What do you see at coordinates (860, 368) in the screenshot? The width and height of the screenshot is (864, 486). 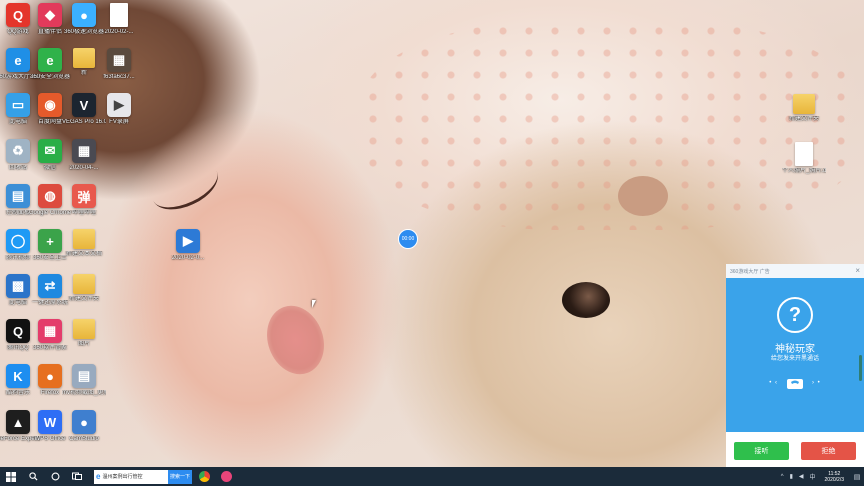 I see `popup-side-handle` at bounding box center [860, 368].